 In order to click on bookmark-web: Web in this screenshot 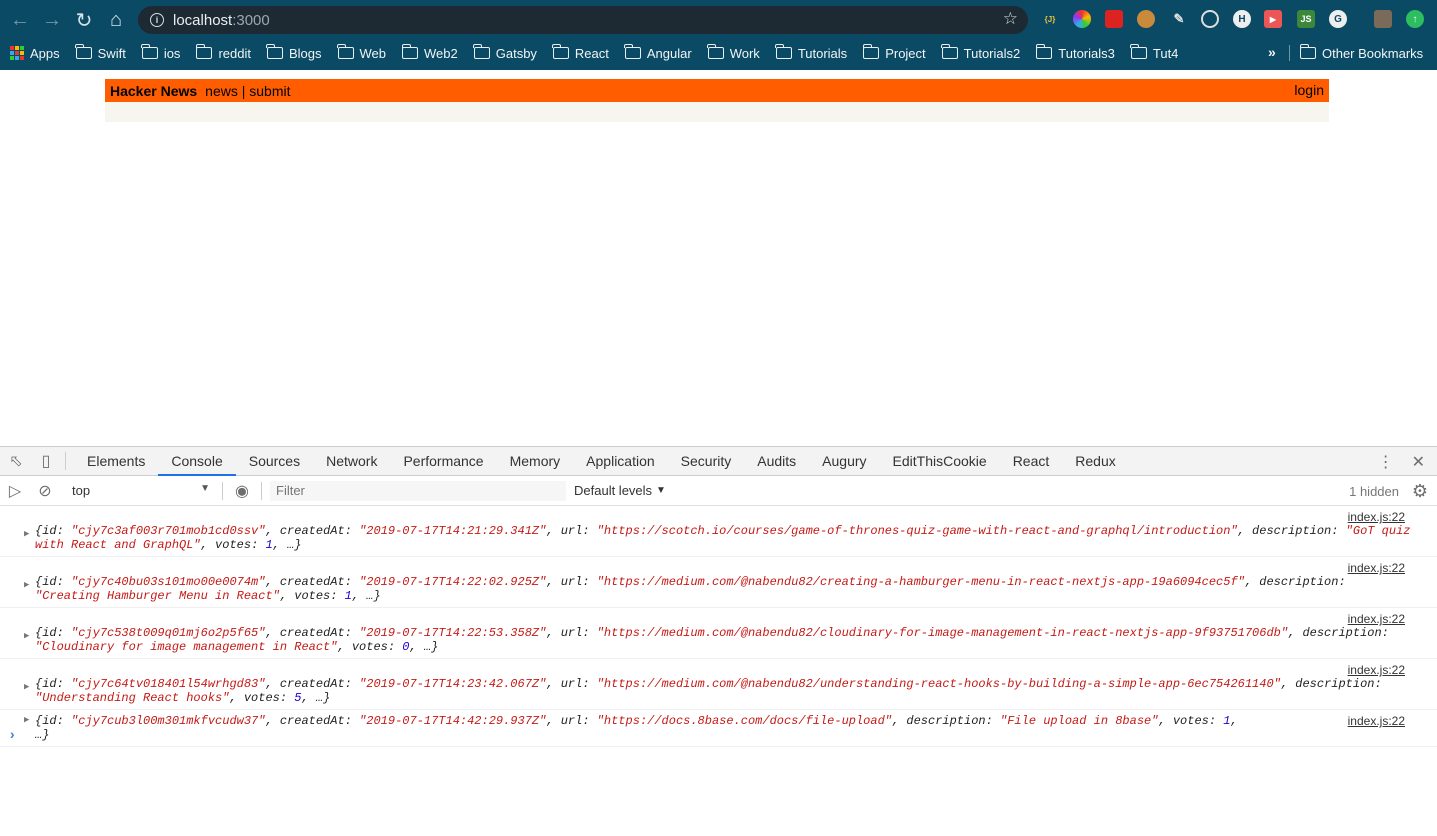, I will do `click(361, 52)`.